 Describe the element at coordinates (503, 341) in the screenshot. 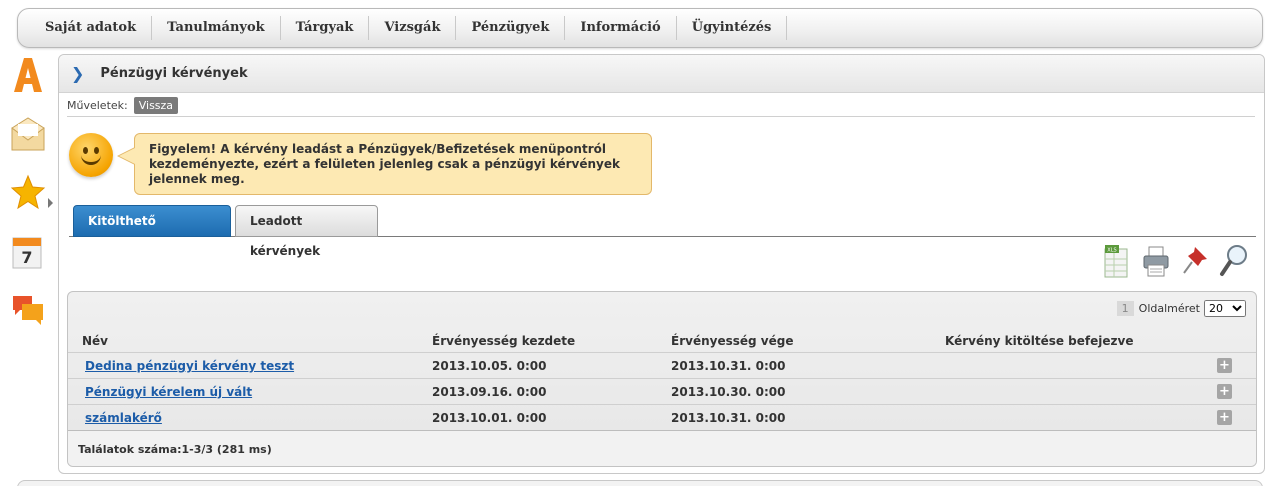

I see `column-header-start: Érvényesség kezdete` at that location.